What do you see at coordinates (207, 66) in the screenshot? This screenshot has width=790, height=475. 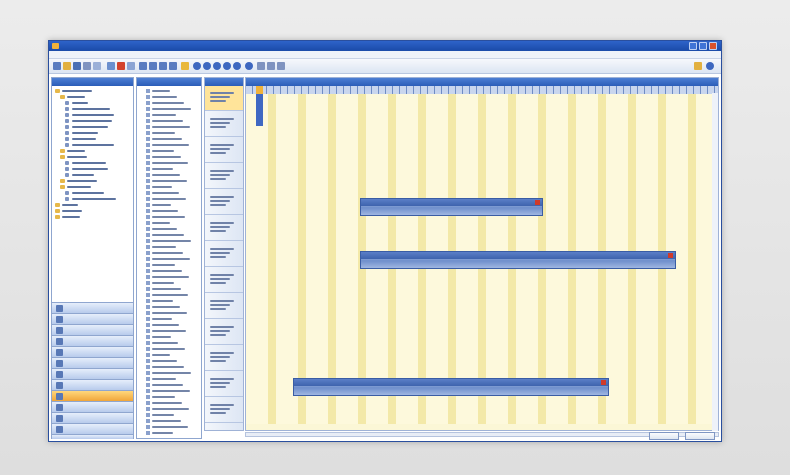 I see `nav-prev-icon` at bounding box center [207, 66].